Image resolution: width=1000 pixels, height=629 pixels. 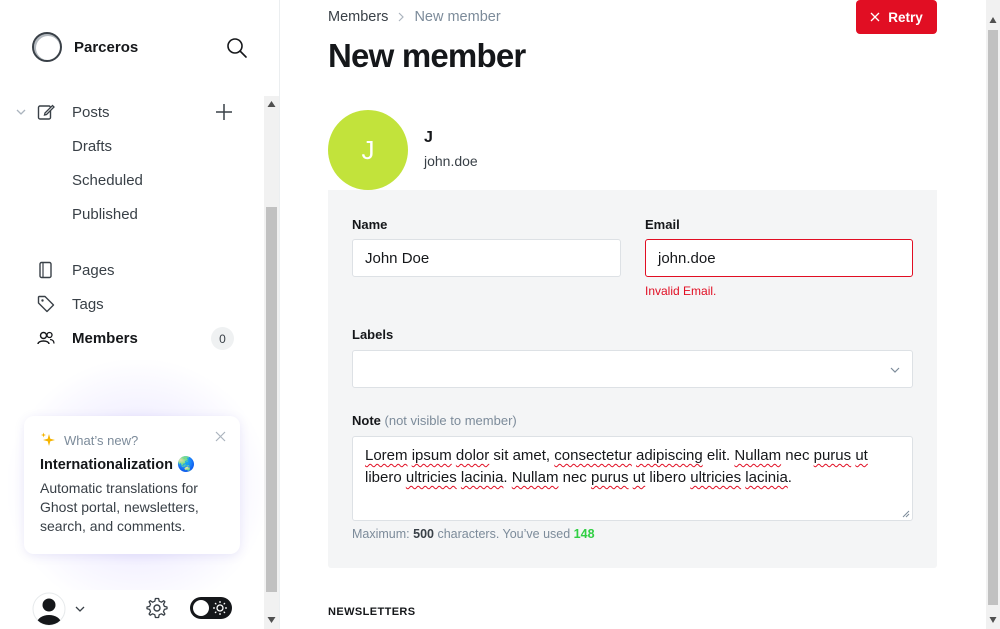 I want to click on brand-name: Parceros, so click(x=106, y=47).